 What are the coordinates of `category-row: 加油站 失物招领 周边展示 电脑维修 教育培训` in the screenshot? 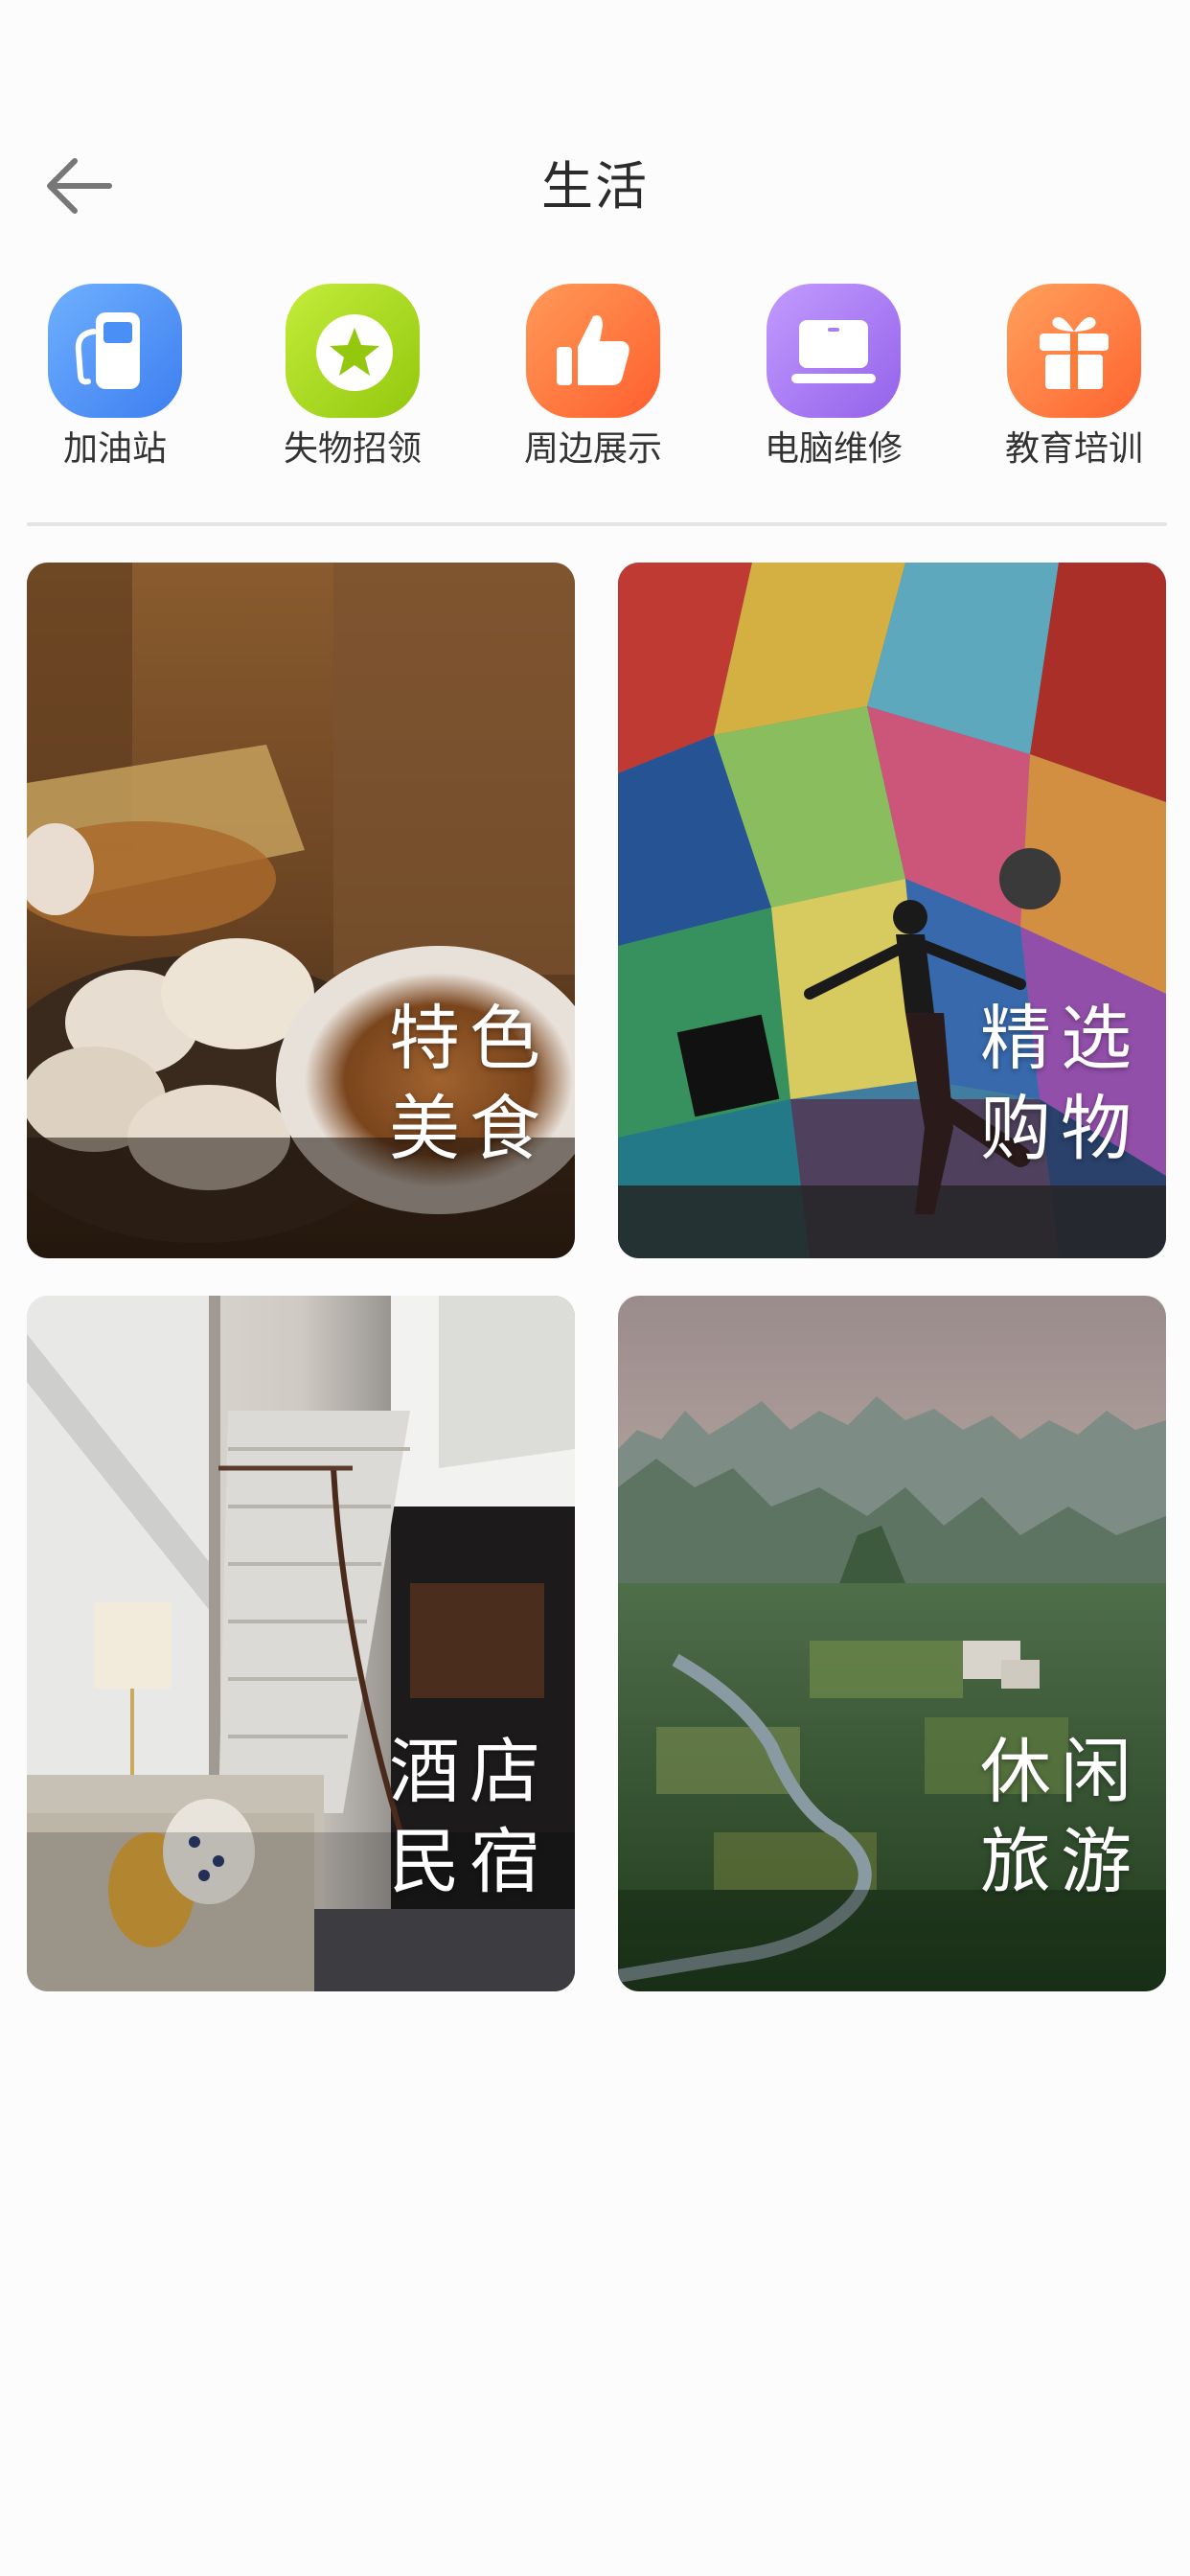 It's located at (595, 385).